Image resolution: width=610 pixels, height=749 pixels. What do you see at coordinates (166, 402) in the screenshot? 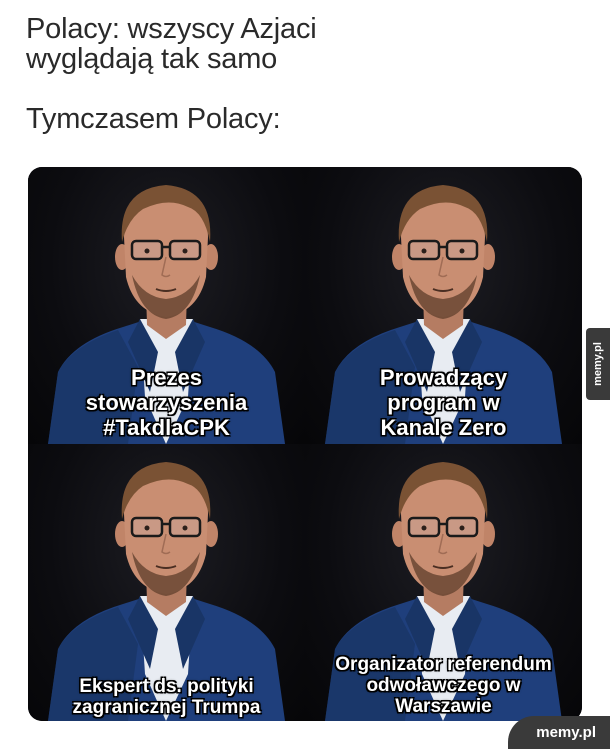
I see `tile-caption: Prezes stowarzyszenia #TakdlaCPK` at bounding box center [166, 402].